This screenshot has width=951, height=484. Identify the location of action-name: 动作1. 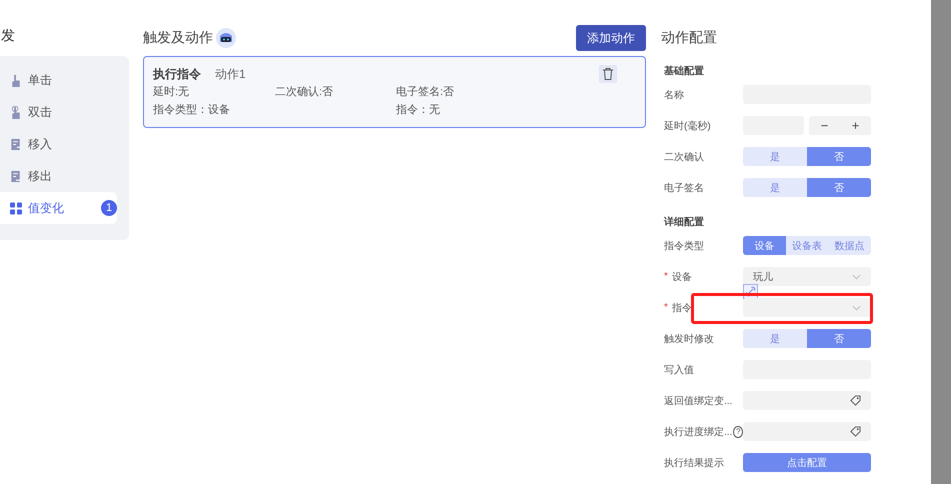
(230, 74).